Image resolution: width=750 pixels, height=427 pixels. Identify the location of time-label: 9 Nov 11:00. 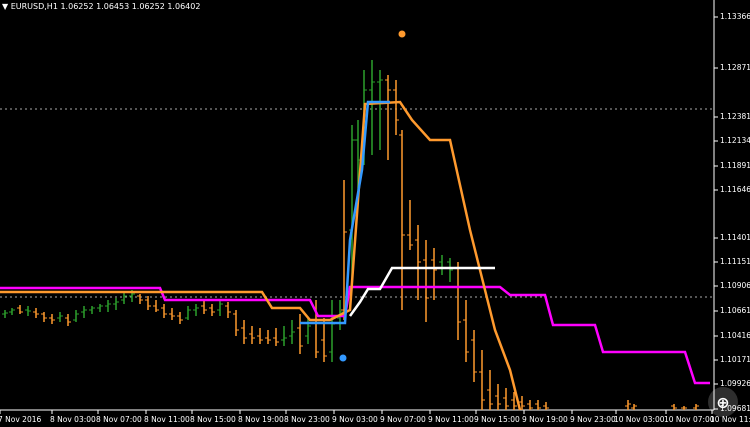
(451, 419).